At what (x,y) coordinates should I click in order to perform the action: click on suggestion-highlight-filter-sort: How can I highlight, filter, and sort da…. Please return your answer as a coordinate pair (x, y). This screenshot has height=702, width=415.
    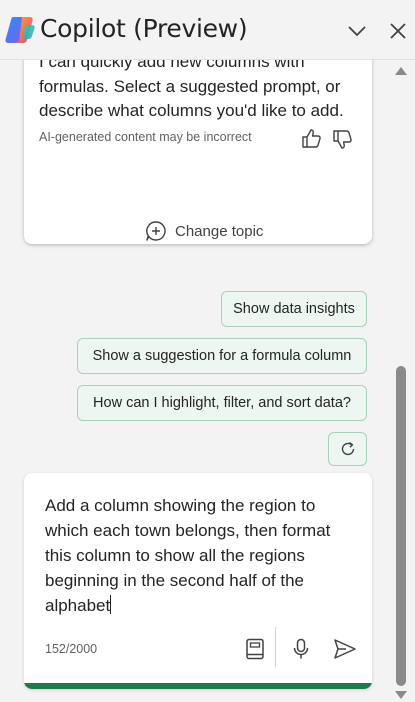
    Looking at the image, I should click on (222, 403).